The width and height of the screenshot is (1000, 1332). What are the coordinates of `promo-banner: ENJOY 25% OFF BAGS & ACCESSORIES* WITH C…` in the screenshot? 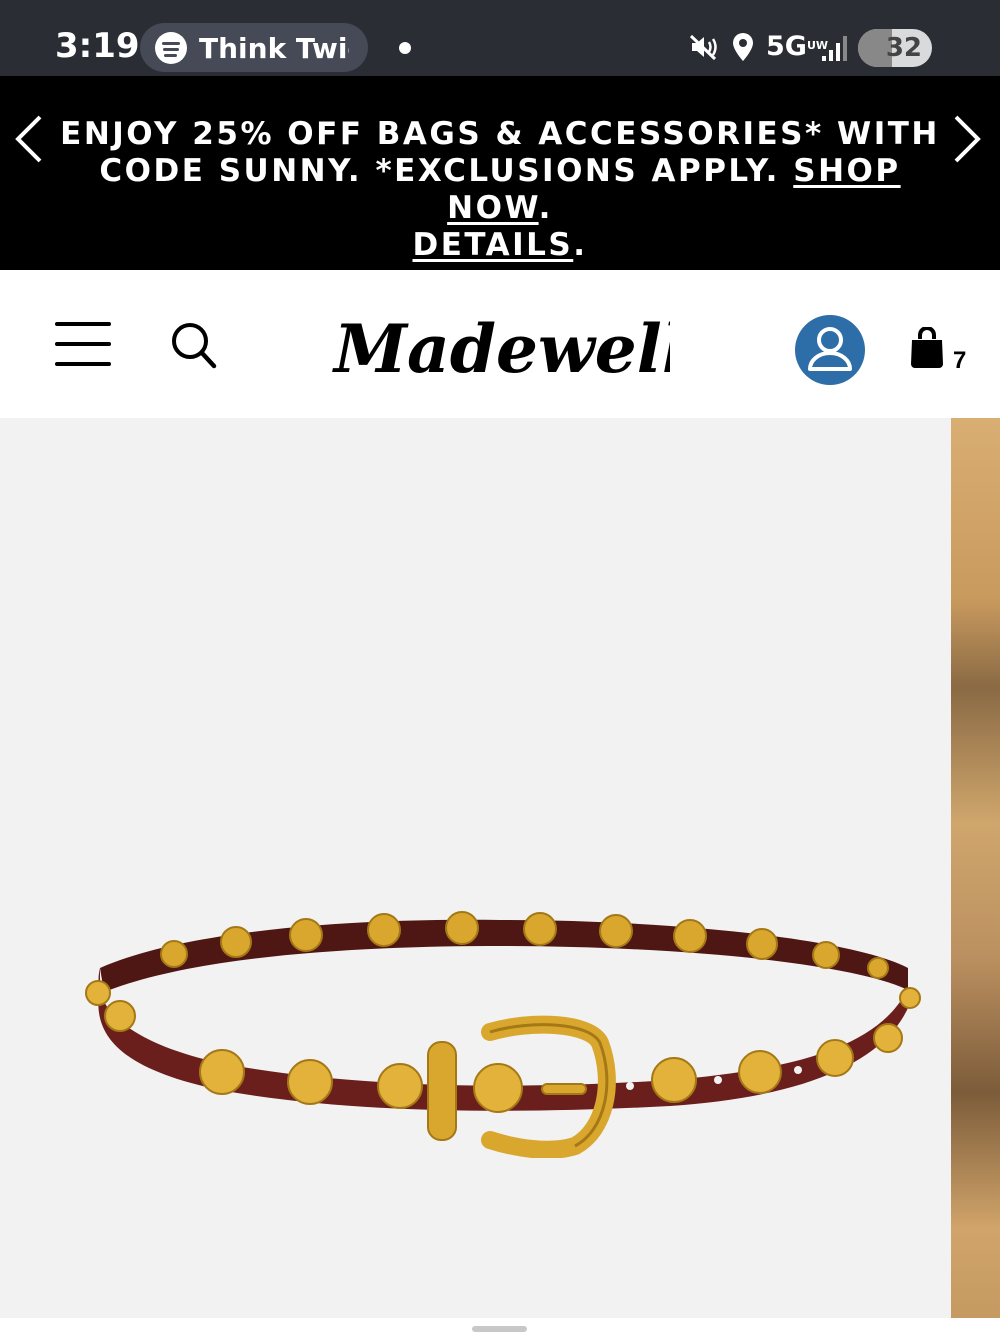 It's located at (500, 173).